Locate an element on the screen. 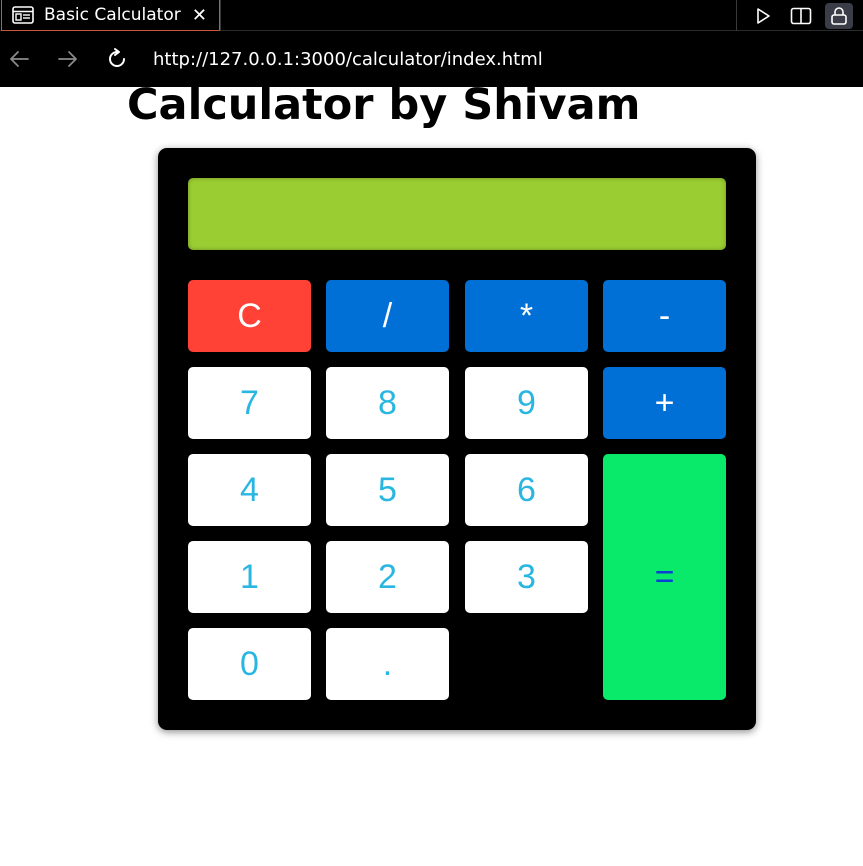 This screenshot has width=863, height=866. play-icon is located at coordinates (763, 16).